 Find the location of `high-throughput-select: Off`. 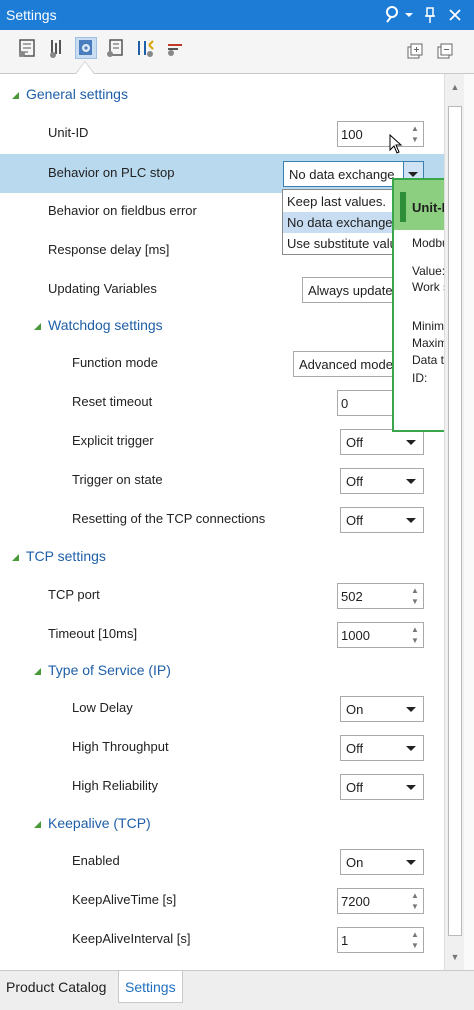

high-throughput-select: Off is located at coordinates (382, 748).